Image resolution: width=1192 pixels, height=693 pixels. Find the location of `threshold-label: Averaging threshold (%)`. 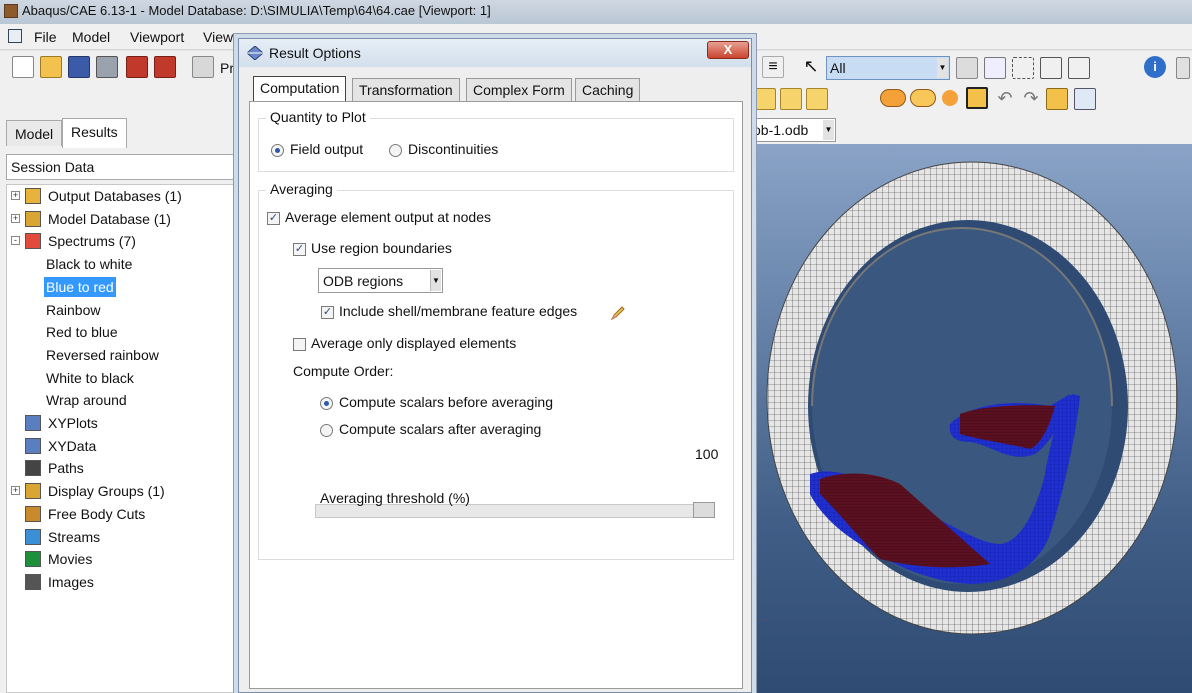

threshold-label: Averaging threshold (%) is located at coordinates (395, 498).